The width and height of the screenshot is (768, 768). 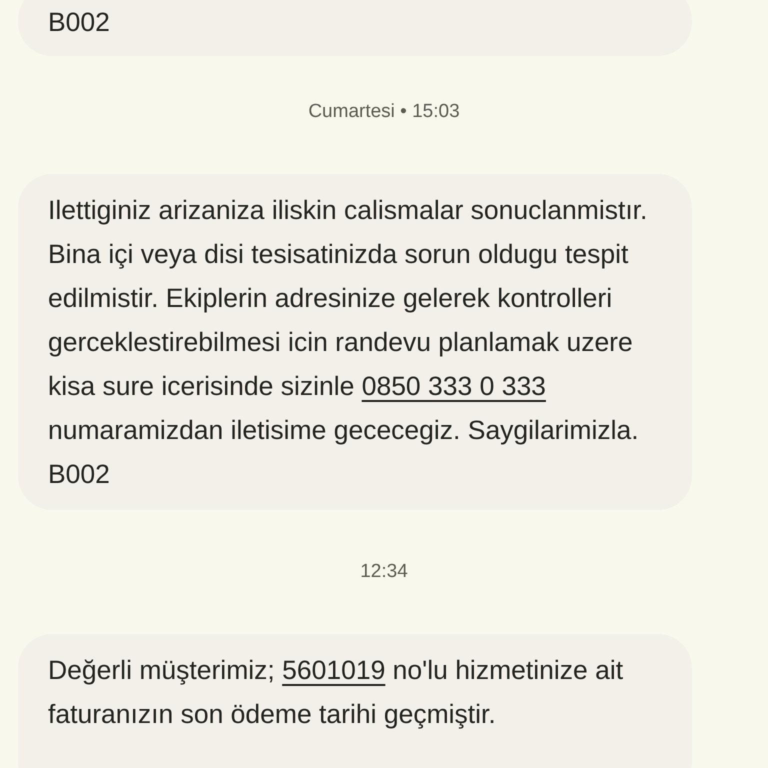 What do you see at coordinates (336, 692) in the screenshot?
I see `message-text: Değerli müşterimiz; 5601019 no'lu hizmetinize ait faturanızın son ödeme tarihi geçmiştir.` at bounding box center [336, 692].